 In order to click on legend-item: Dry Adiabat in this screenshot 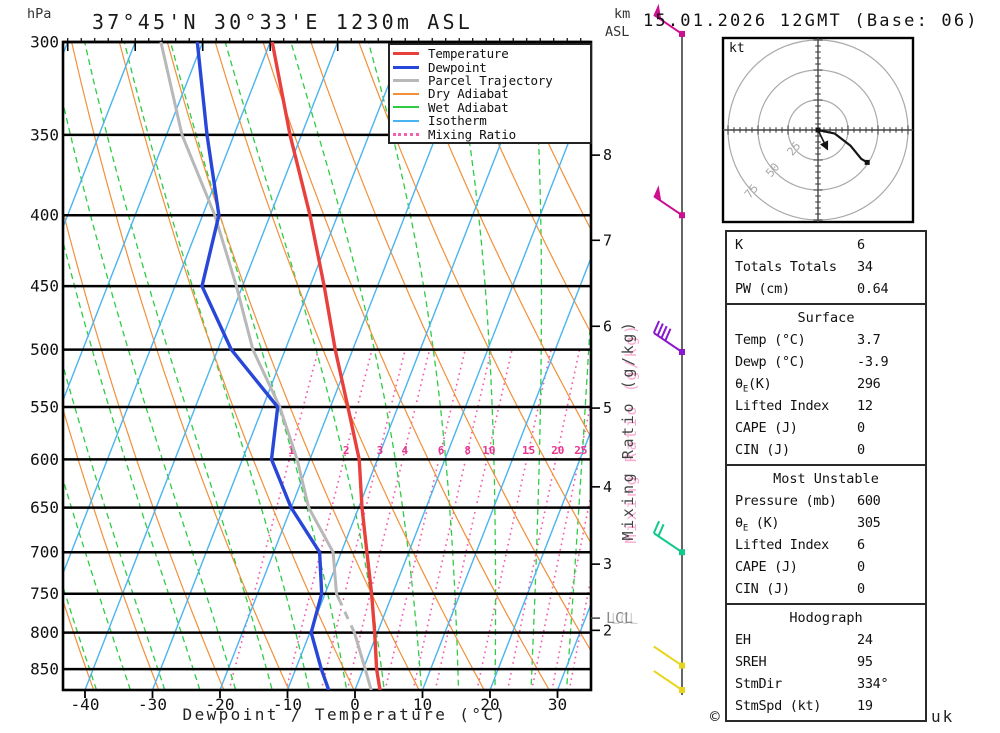, I will do `click(491, 93)`.